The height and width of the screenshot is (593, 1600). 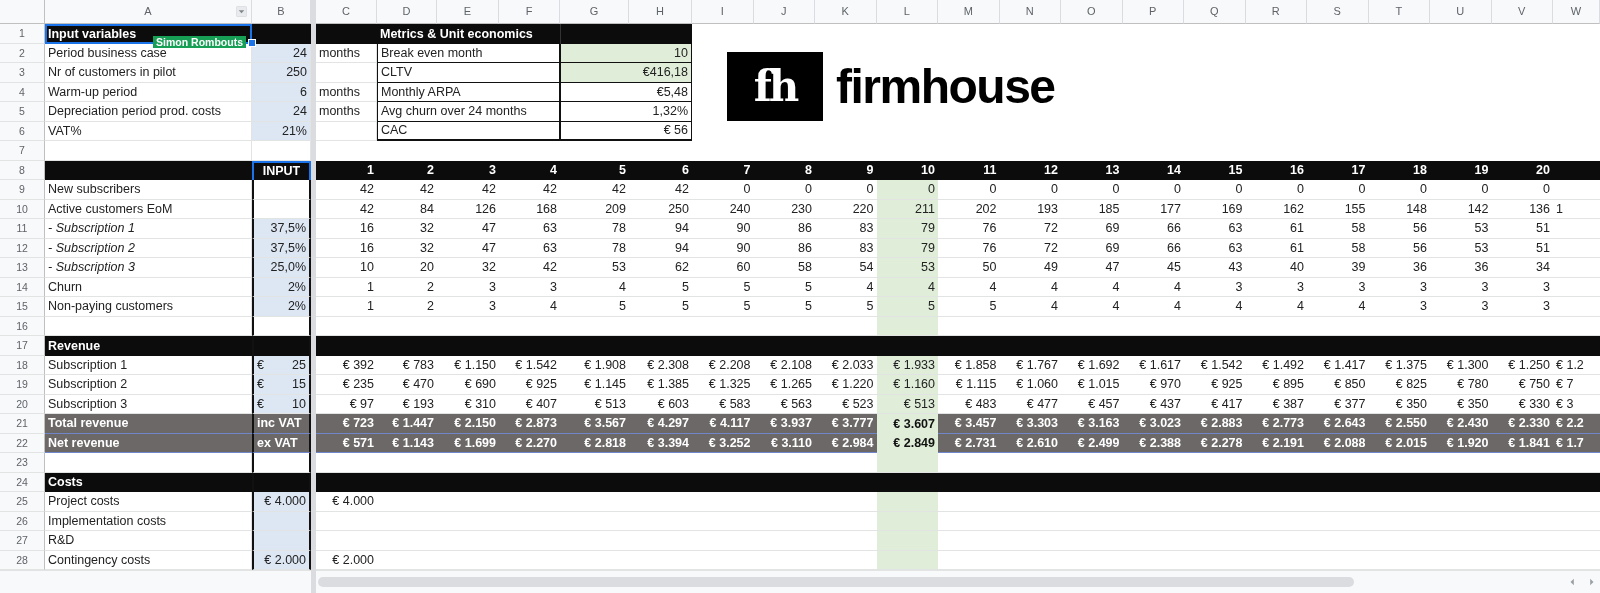 What do you see at coordinates (723, 385) in the screenshot?
I see `table-cell: € 1.325` at bounding box center [723, 385].